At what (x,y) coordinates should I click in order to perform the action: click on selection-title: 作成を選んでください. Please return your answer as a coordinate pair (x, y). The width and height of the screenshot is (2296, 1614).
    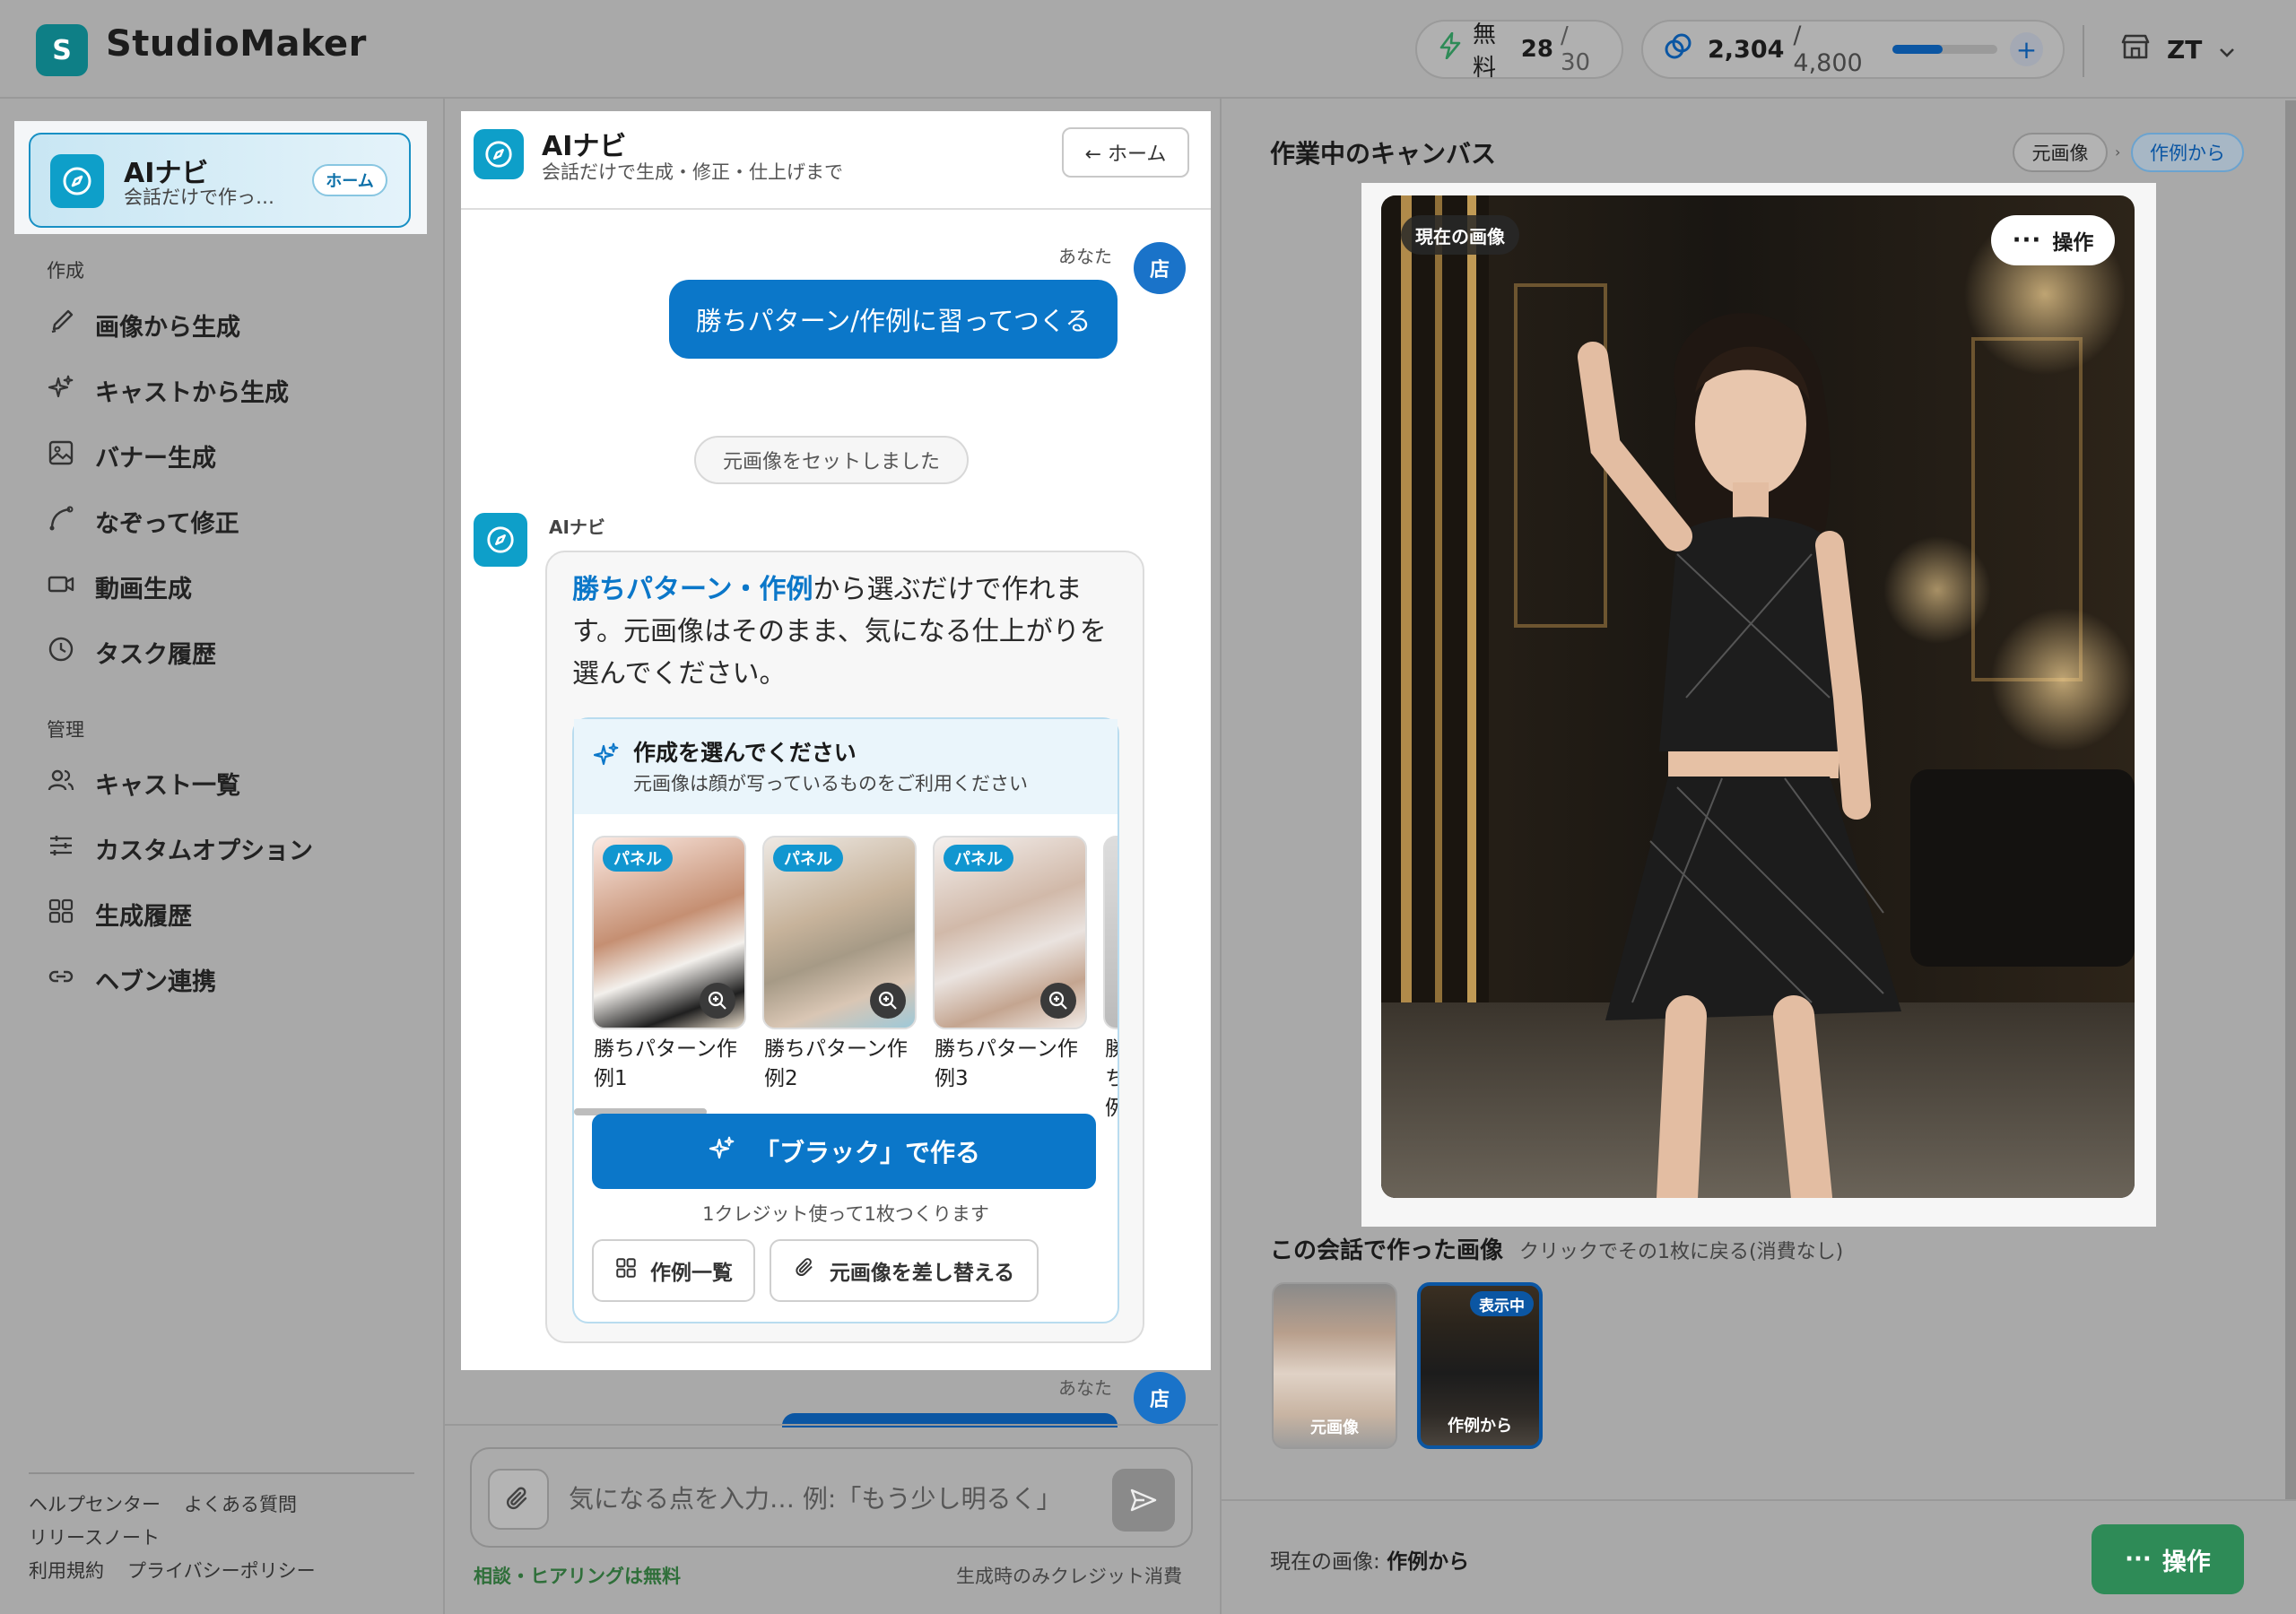
    Looking at the image, I should click on (745, 753).